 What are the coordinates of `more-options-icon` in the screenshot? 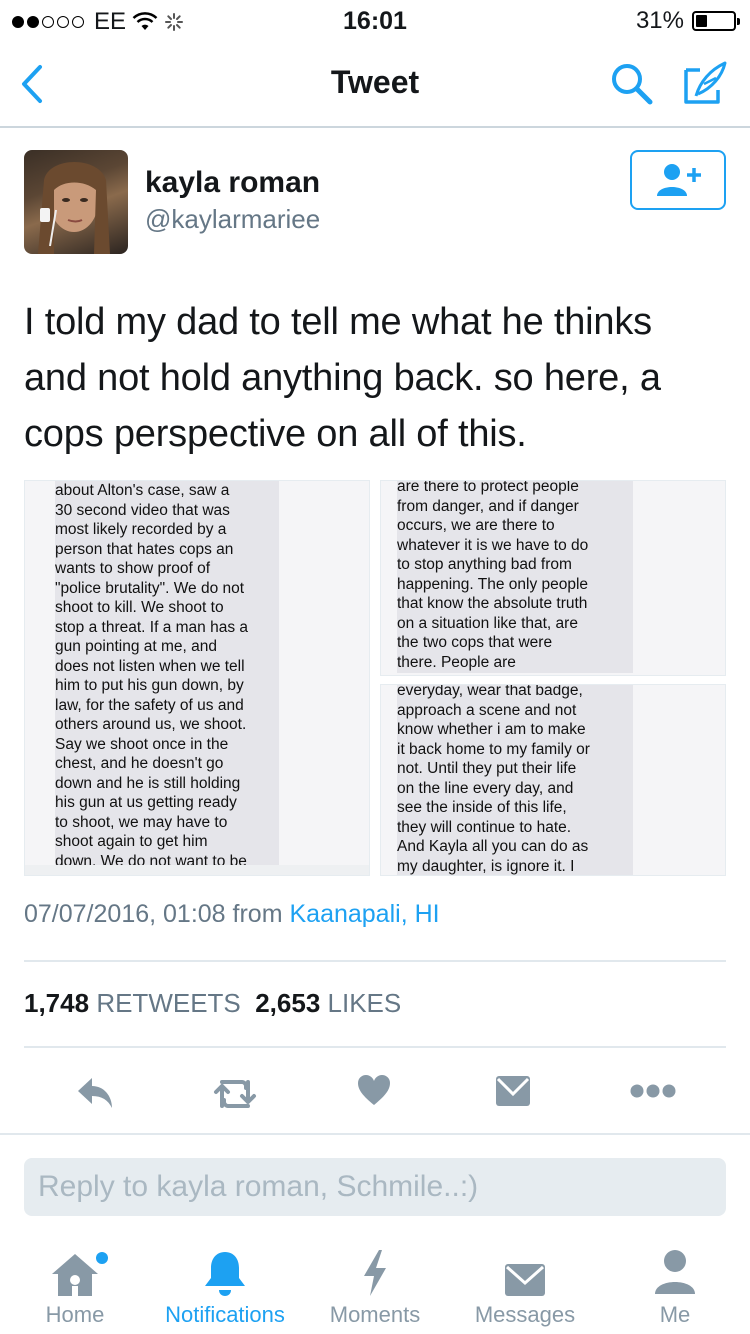 It's located at (653, 1091).